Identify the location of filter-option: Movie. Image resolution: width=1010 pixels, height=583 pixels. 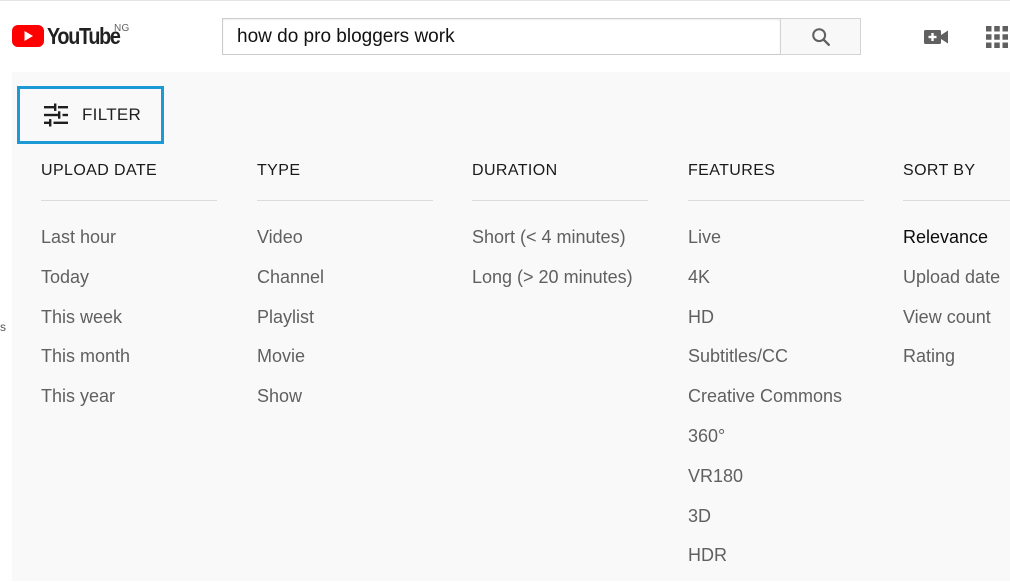
(345, 364).